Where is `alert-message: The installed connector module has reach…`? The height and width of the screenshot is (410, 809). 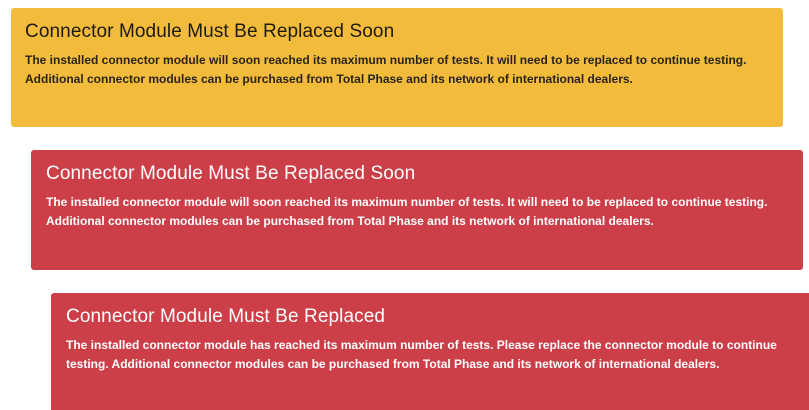
alert-message: The installed connector module has reach… is located at coordinates (421, 354).